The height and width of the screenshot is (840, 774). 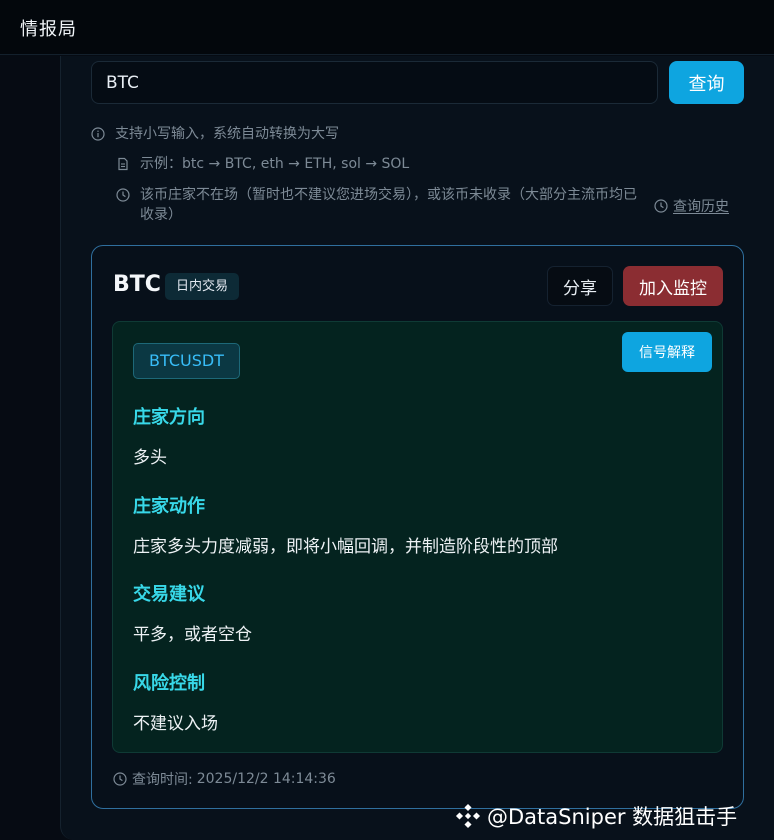 What do you see at coordinates (48, 29) in the screenshot?
I see `app-title: 情报局` at bounding box center [48, 29].